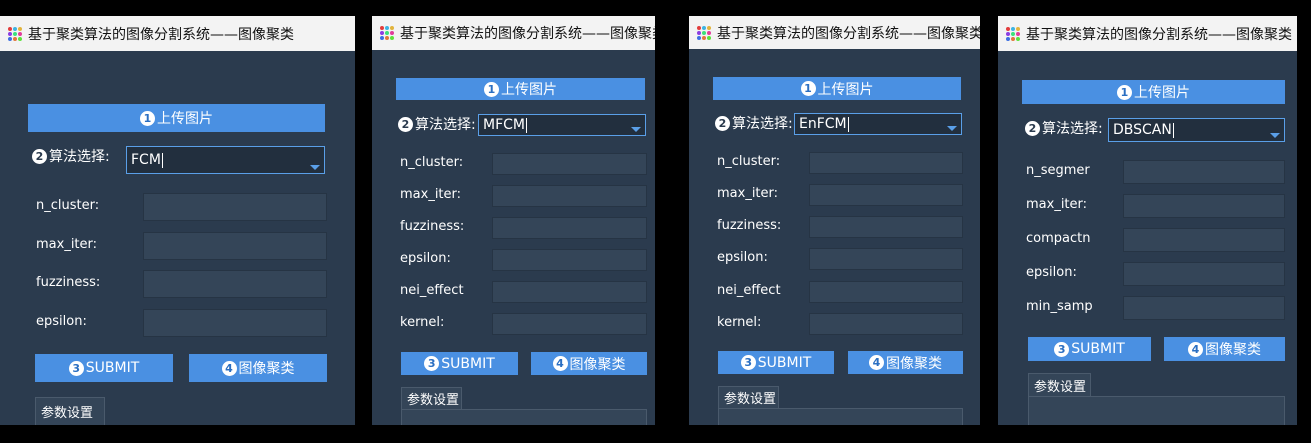  Describe the element at coordinates (505, 124) in the screenshot. I see `algorithm-select-value: MFCM` at that location.